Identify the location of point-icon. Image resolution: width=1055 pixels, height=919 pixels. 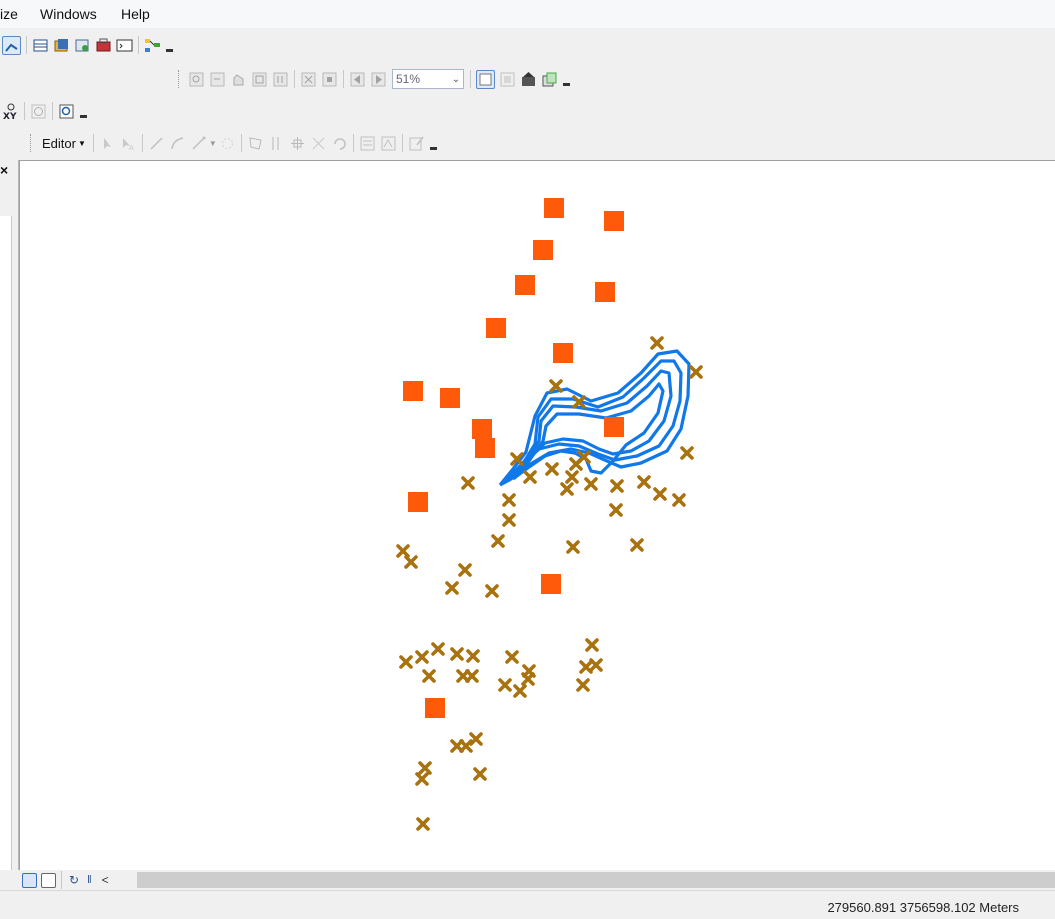
(227, 143).